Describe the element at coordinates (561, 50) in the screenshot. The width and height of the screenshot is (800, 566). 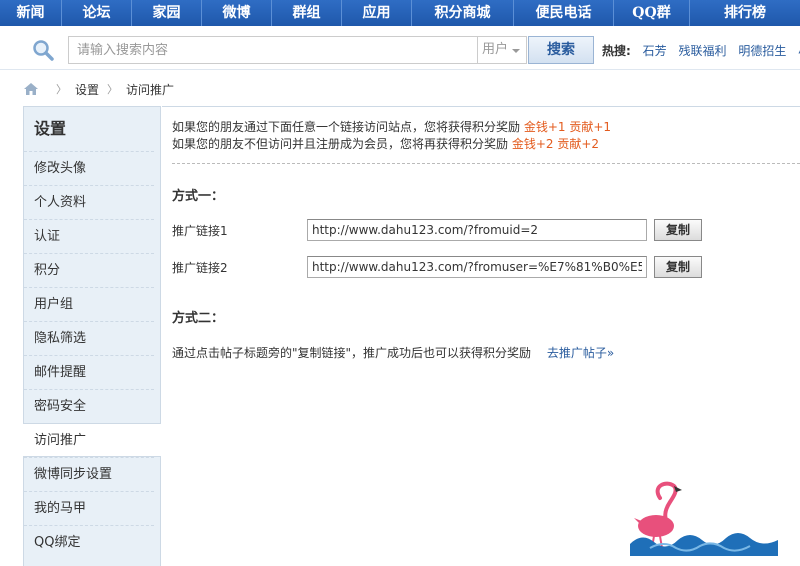
I see `search-button: 搜索` at that location.